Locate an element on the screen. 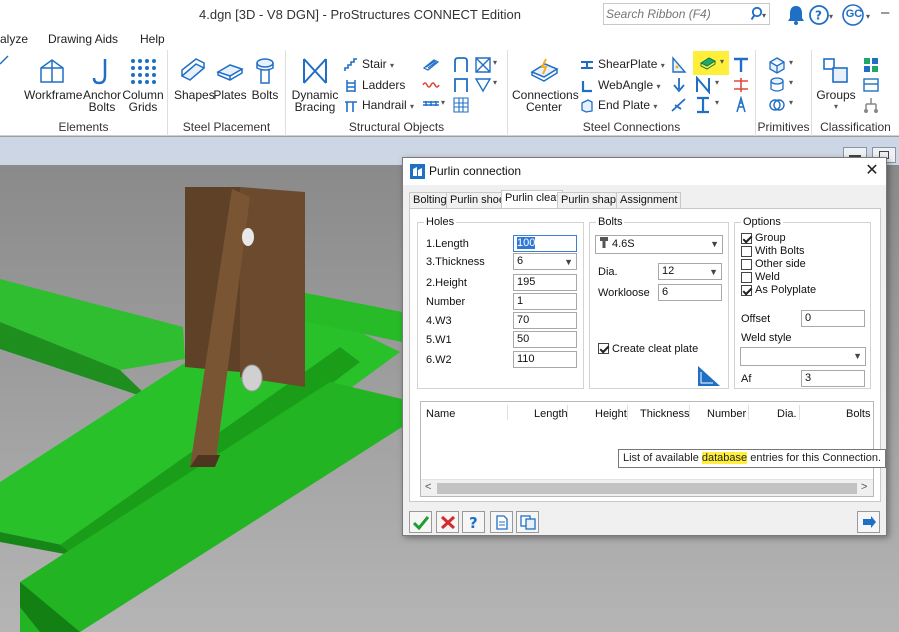 The width and height of the screenshot is (899, 632). ribbon-search-input is located at coordinates (675, 14).